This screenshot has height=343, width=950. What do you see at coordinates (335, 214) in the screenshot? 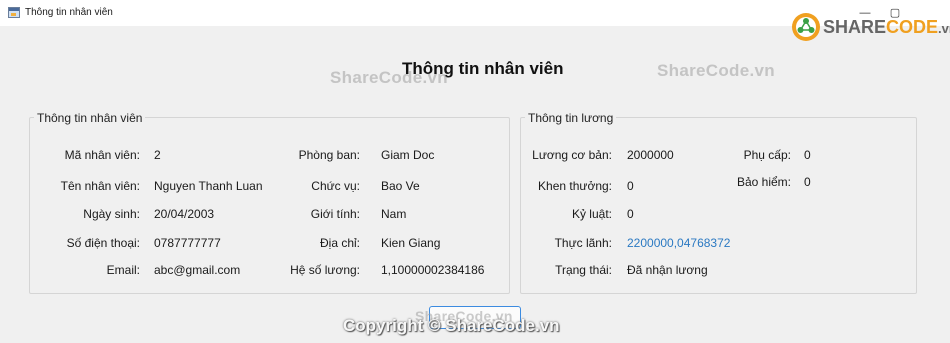
I see `gender-label: Giới tính:` at bounding box center [335, 214].